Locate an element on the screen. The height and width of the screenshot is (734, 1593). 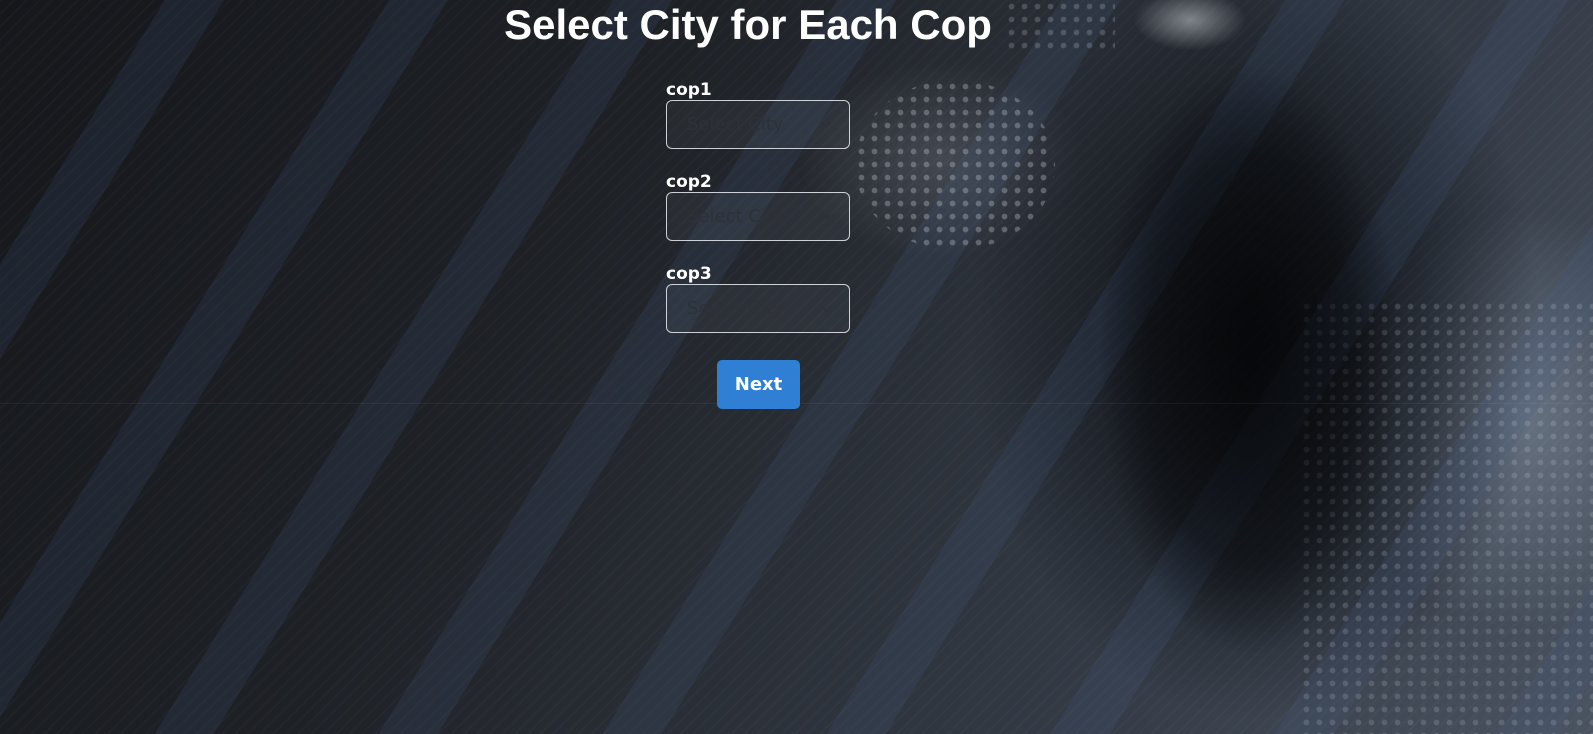
cop2-label: cop2 is located at coordinates (689, 182).